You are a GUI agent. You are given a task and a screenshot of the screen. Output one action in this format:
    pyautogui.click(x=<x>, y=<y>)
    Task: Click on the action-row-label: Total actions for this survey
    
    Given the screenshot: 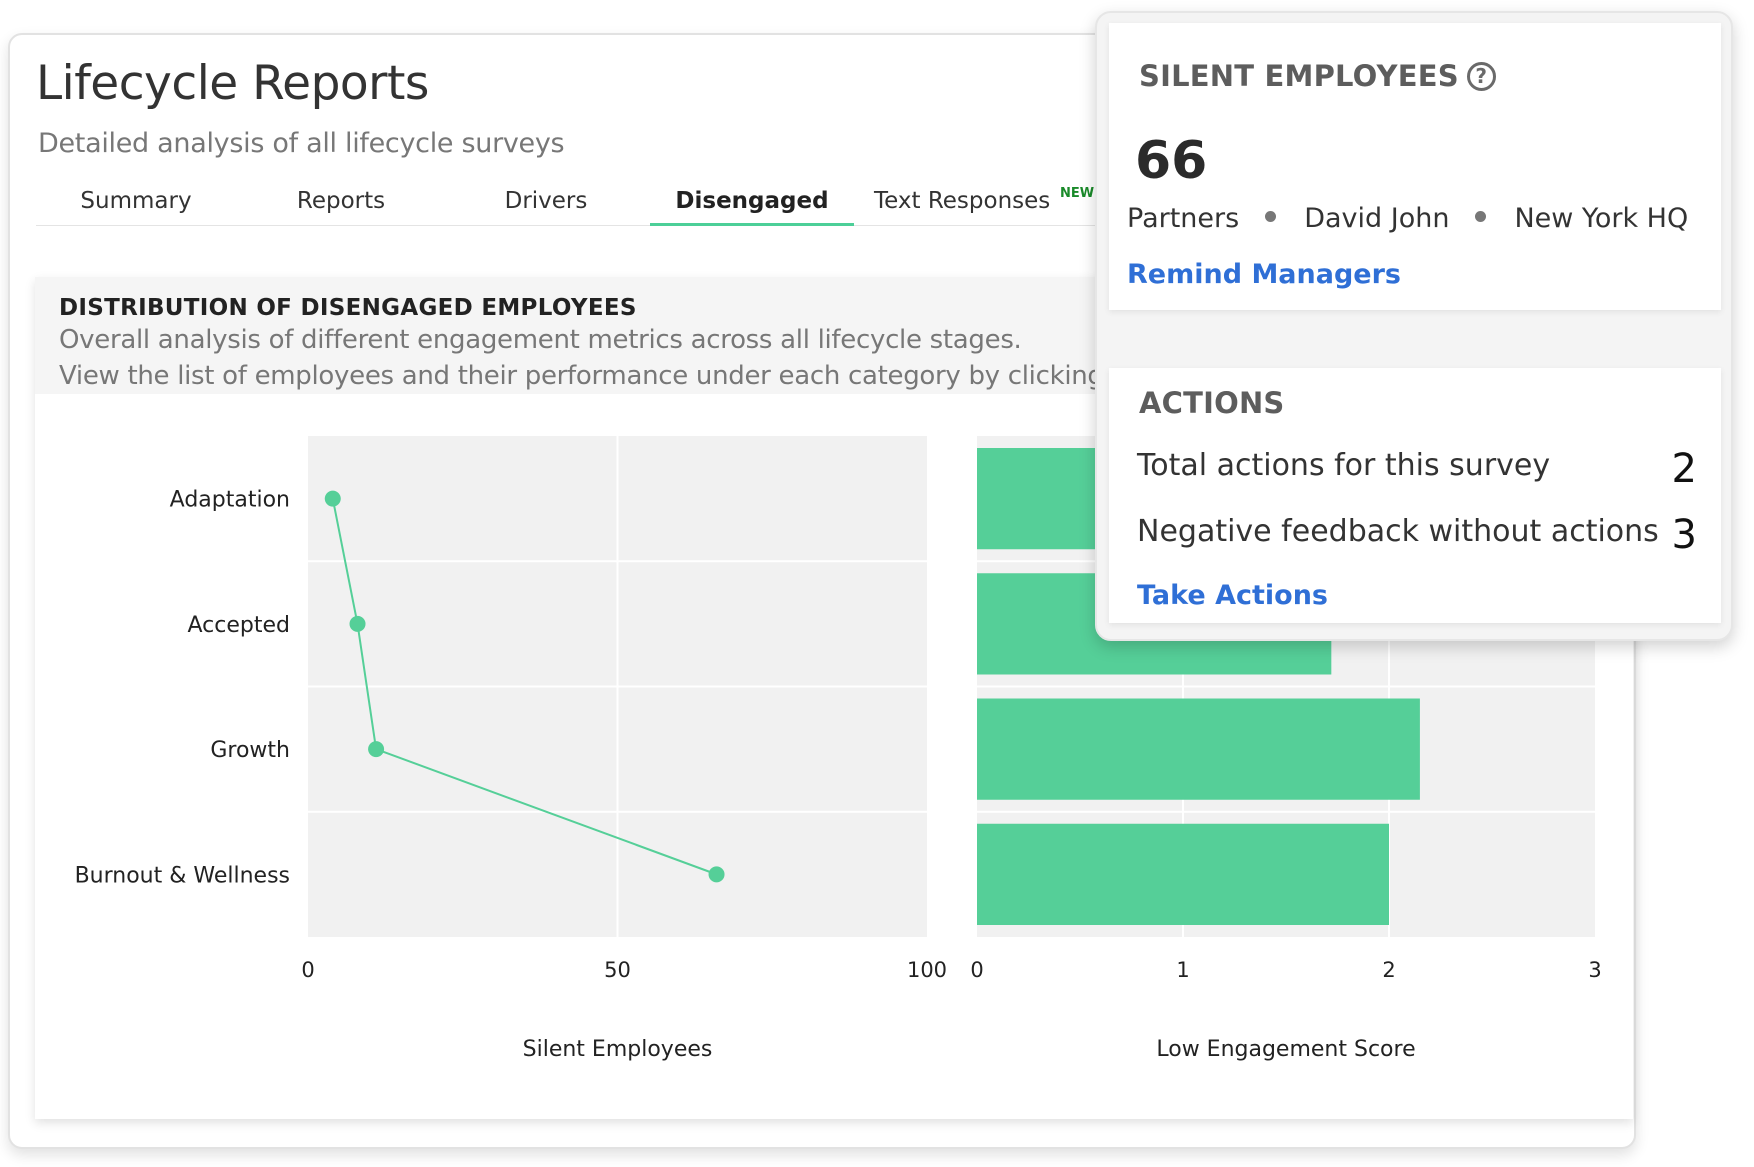 What is the action you would take?
    pyautogui.click(x=1344, y=465)
    